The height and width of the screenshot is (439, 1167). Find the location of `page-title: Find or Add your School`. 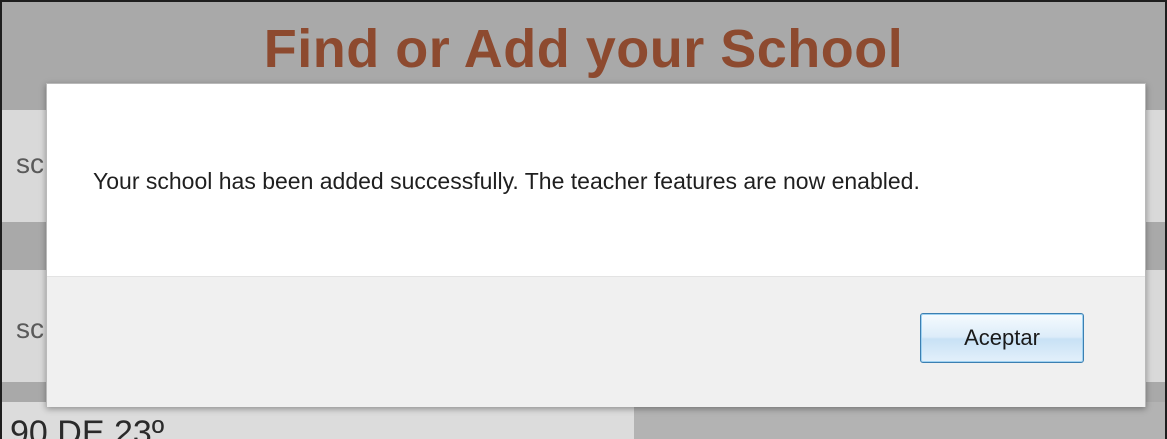

page-title: Find or Add your School is located at coordinates (583, 49).